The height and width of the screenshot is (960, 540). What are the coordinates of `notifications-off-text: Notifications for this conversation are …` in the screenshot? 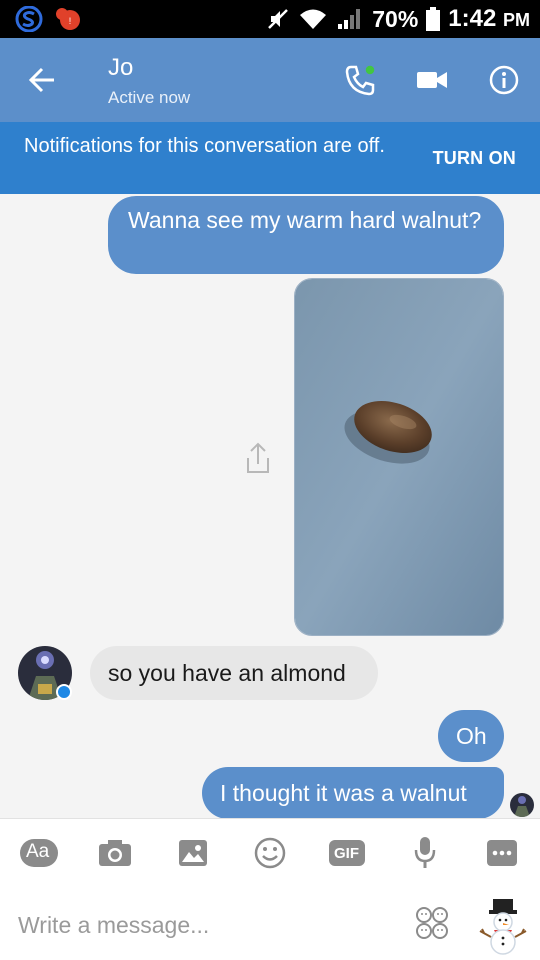 It's located at (204, 146).